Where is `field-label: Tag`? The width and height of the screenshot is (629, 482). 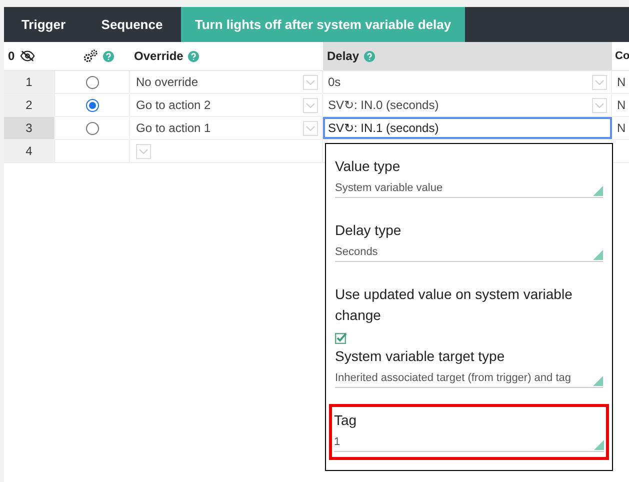 field-label: Tag is located at coordinates (346, 420).